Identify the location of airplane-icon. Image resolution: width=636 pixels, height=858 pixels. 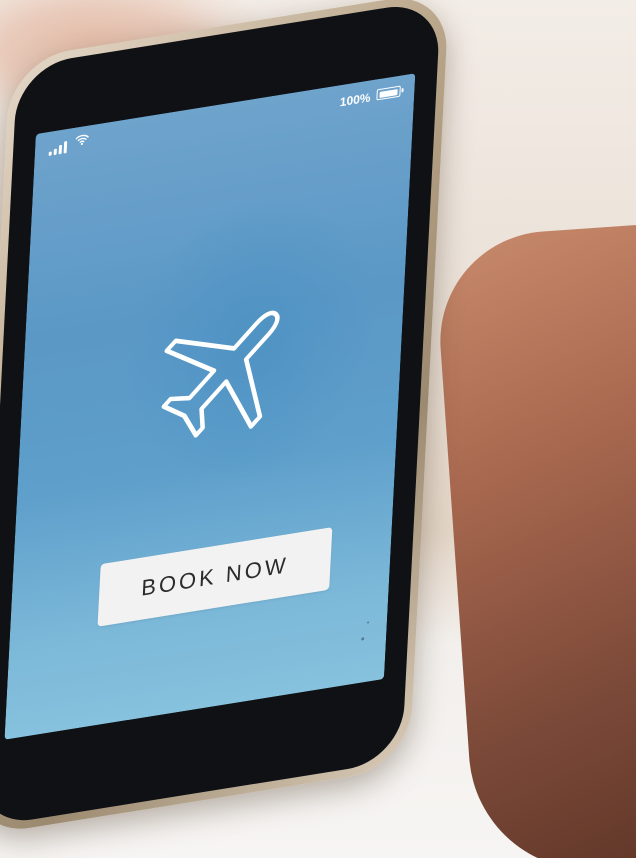
(220, 374).